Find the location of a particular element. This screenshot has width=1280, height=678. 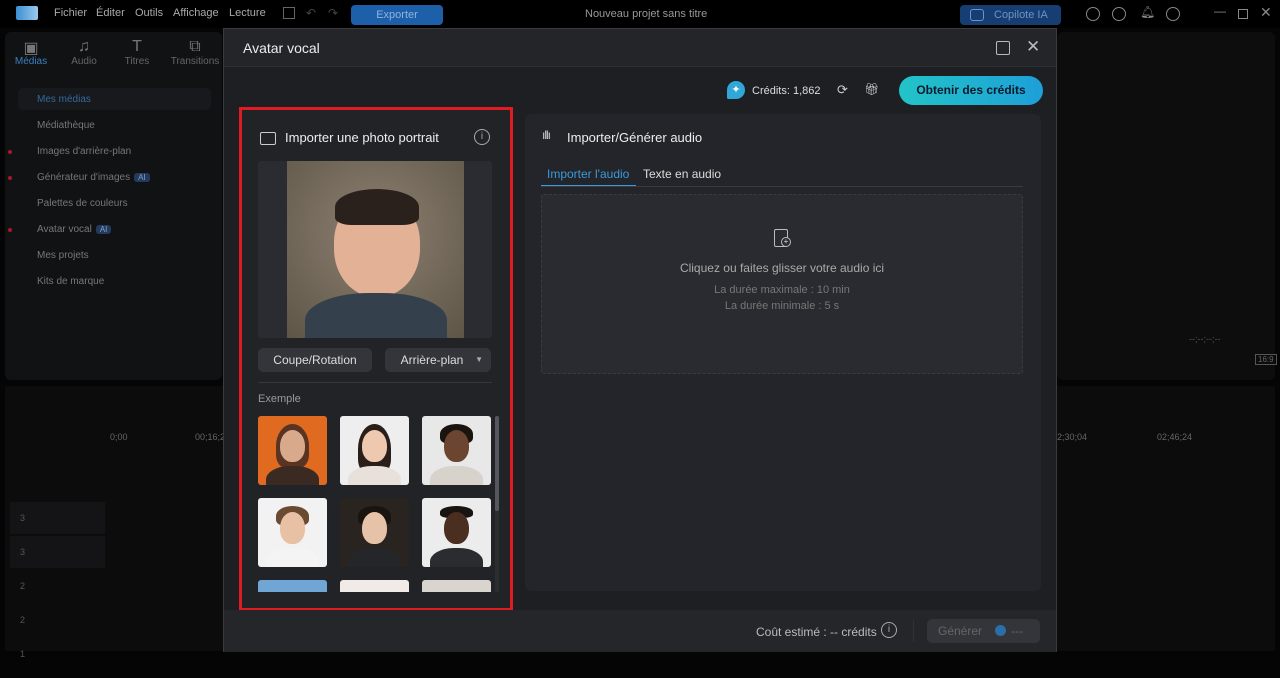

transition-icon: ⧉ is located at coordinates (195, 46).